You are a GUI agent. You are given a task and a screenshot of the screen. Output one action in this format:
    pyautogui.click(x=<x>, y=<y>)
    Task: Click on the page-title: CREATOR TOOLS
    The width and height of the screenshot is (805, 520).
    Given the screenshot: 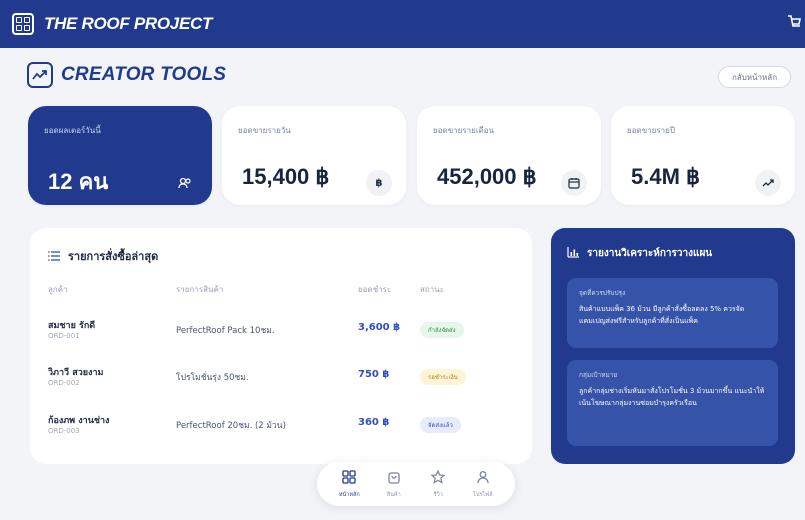 What is the action you would take?
    pyautogui.click(x=144, y=74)
    